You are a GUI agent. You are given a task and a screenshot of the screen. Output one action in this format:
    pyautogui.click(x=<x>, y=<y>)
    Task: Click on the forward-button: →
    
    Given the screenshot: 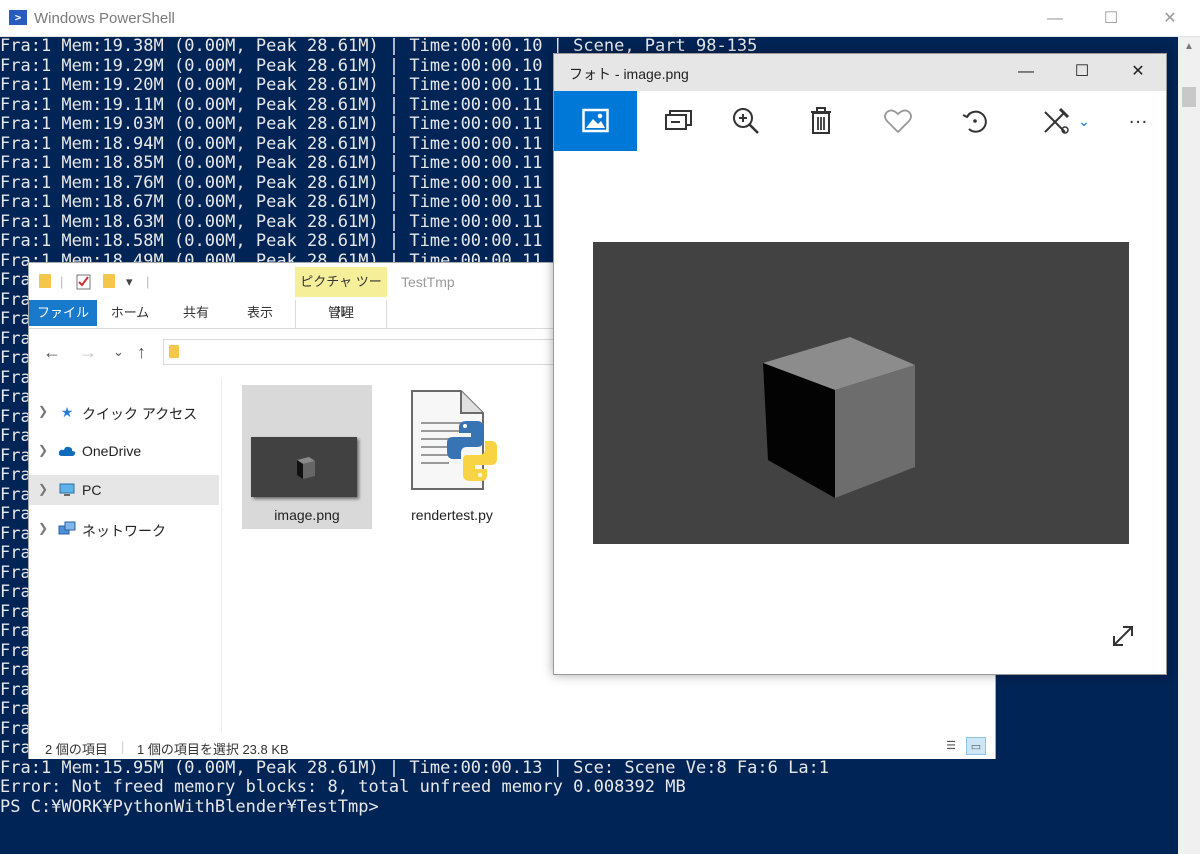 What is the action you would take?
    pyautogui.click(x=88, y=352)
    